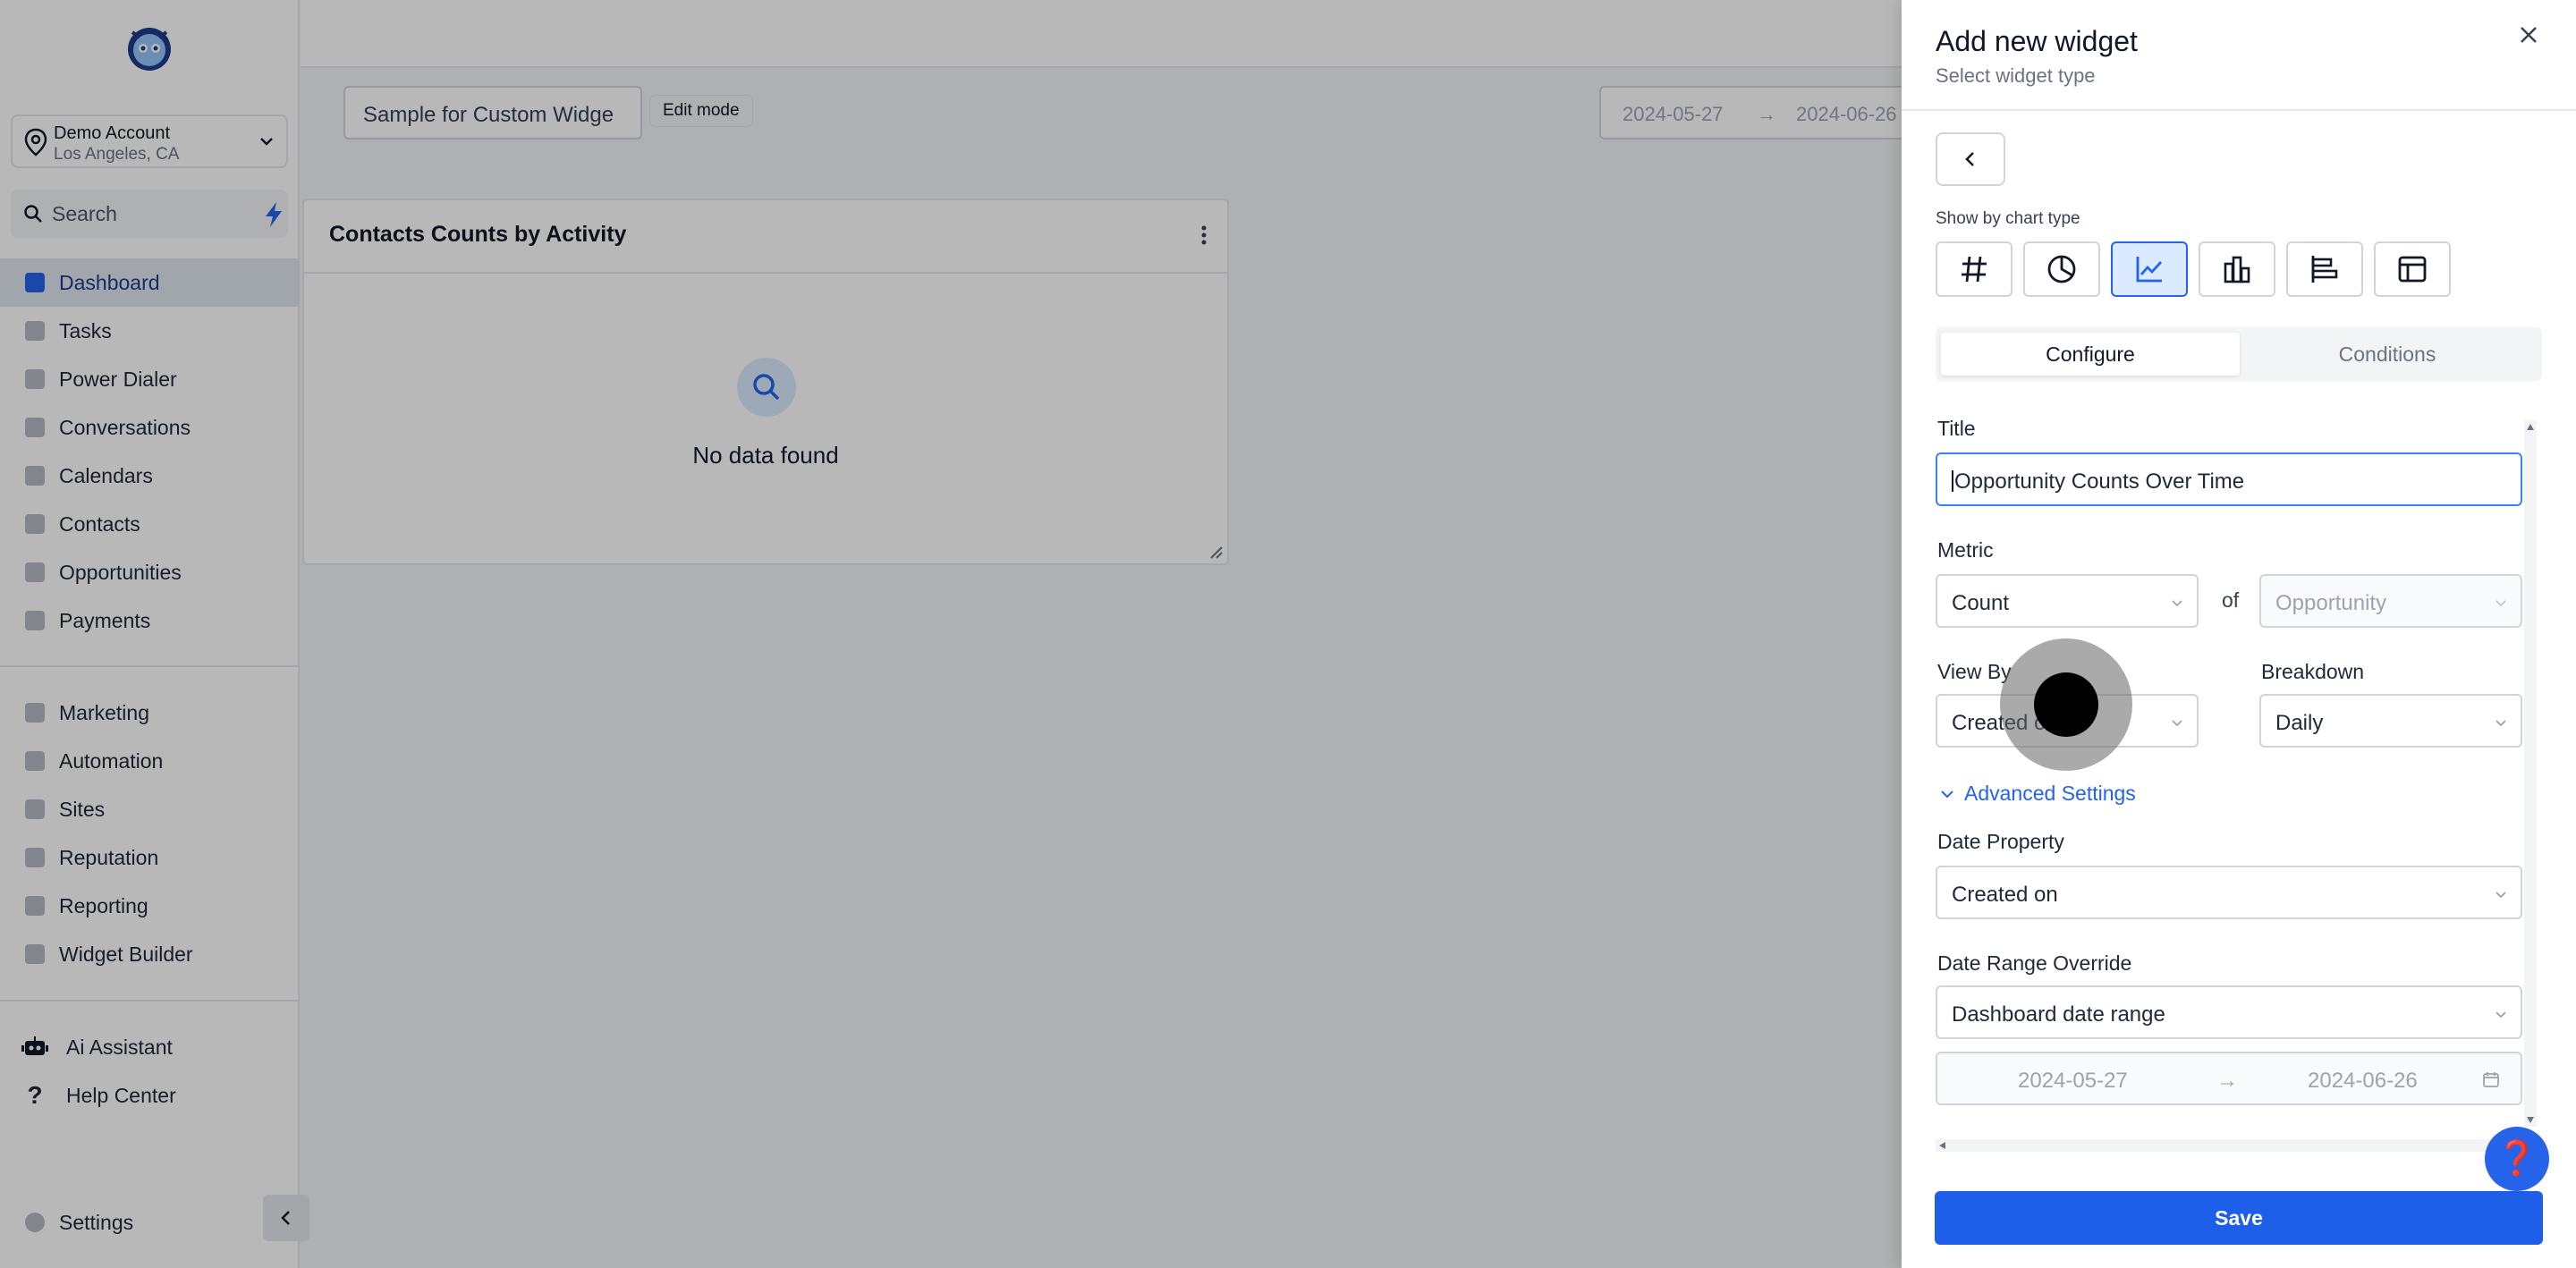  Describe the element at coordinates (2390, 601) in the screenshot. I see `metric-object-select: Opportunity` at that location.